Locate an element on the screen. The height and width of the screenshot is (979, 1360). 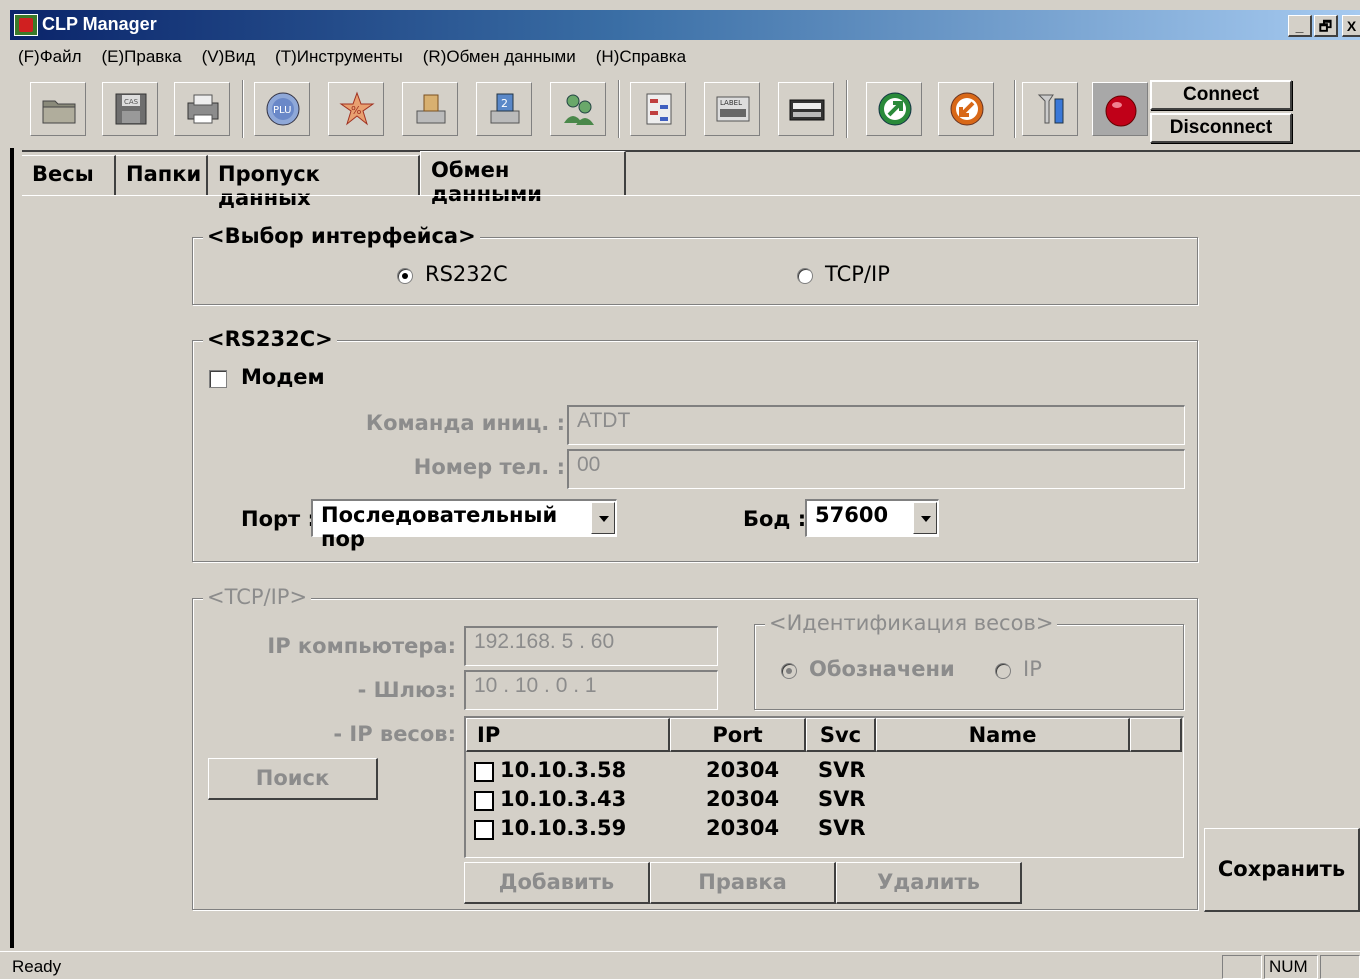
app-icon is located at coordinates (26, 25).